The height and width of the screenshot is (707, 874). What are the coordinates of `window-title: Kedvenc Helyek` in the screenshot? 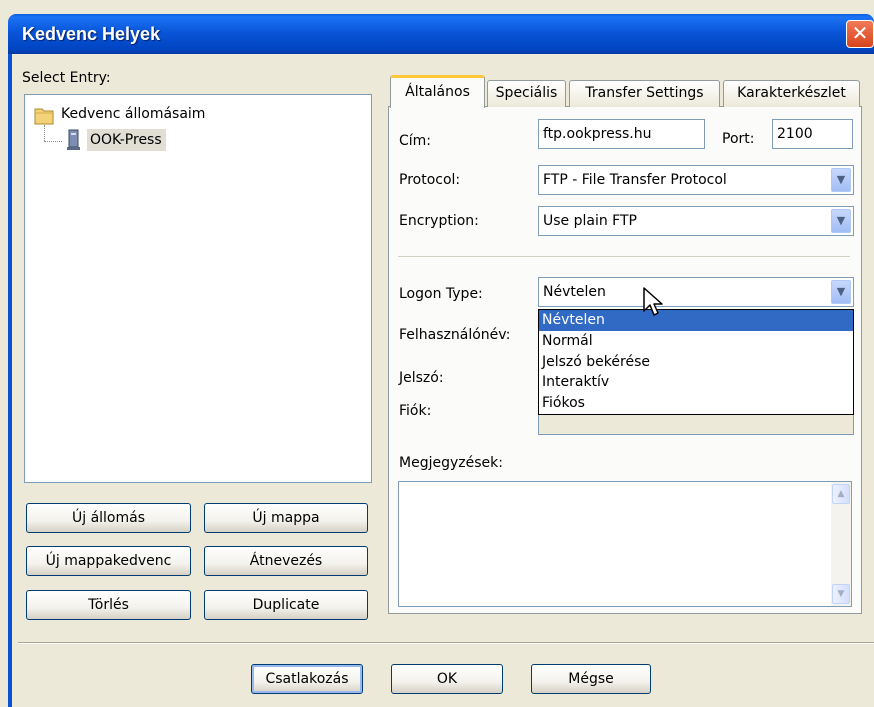 It's located at (91, 34).